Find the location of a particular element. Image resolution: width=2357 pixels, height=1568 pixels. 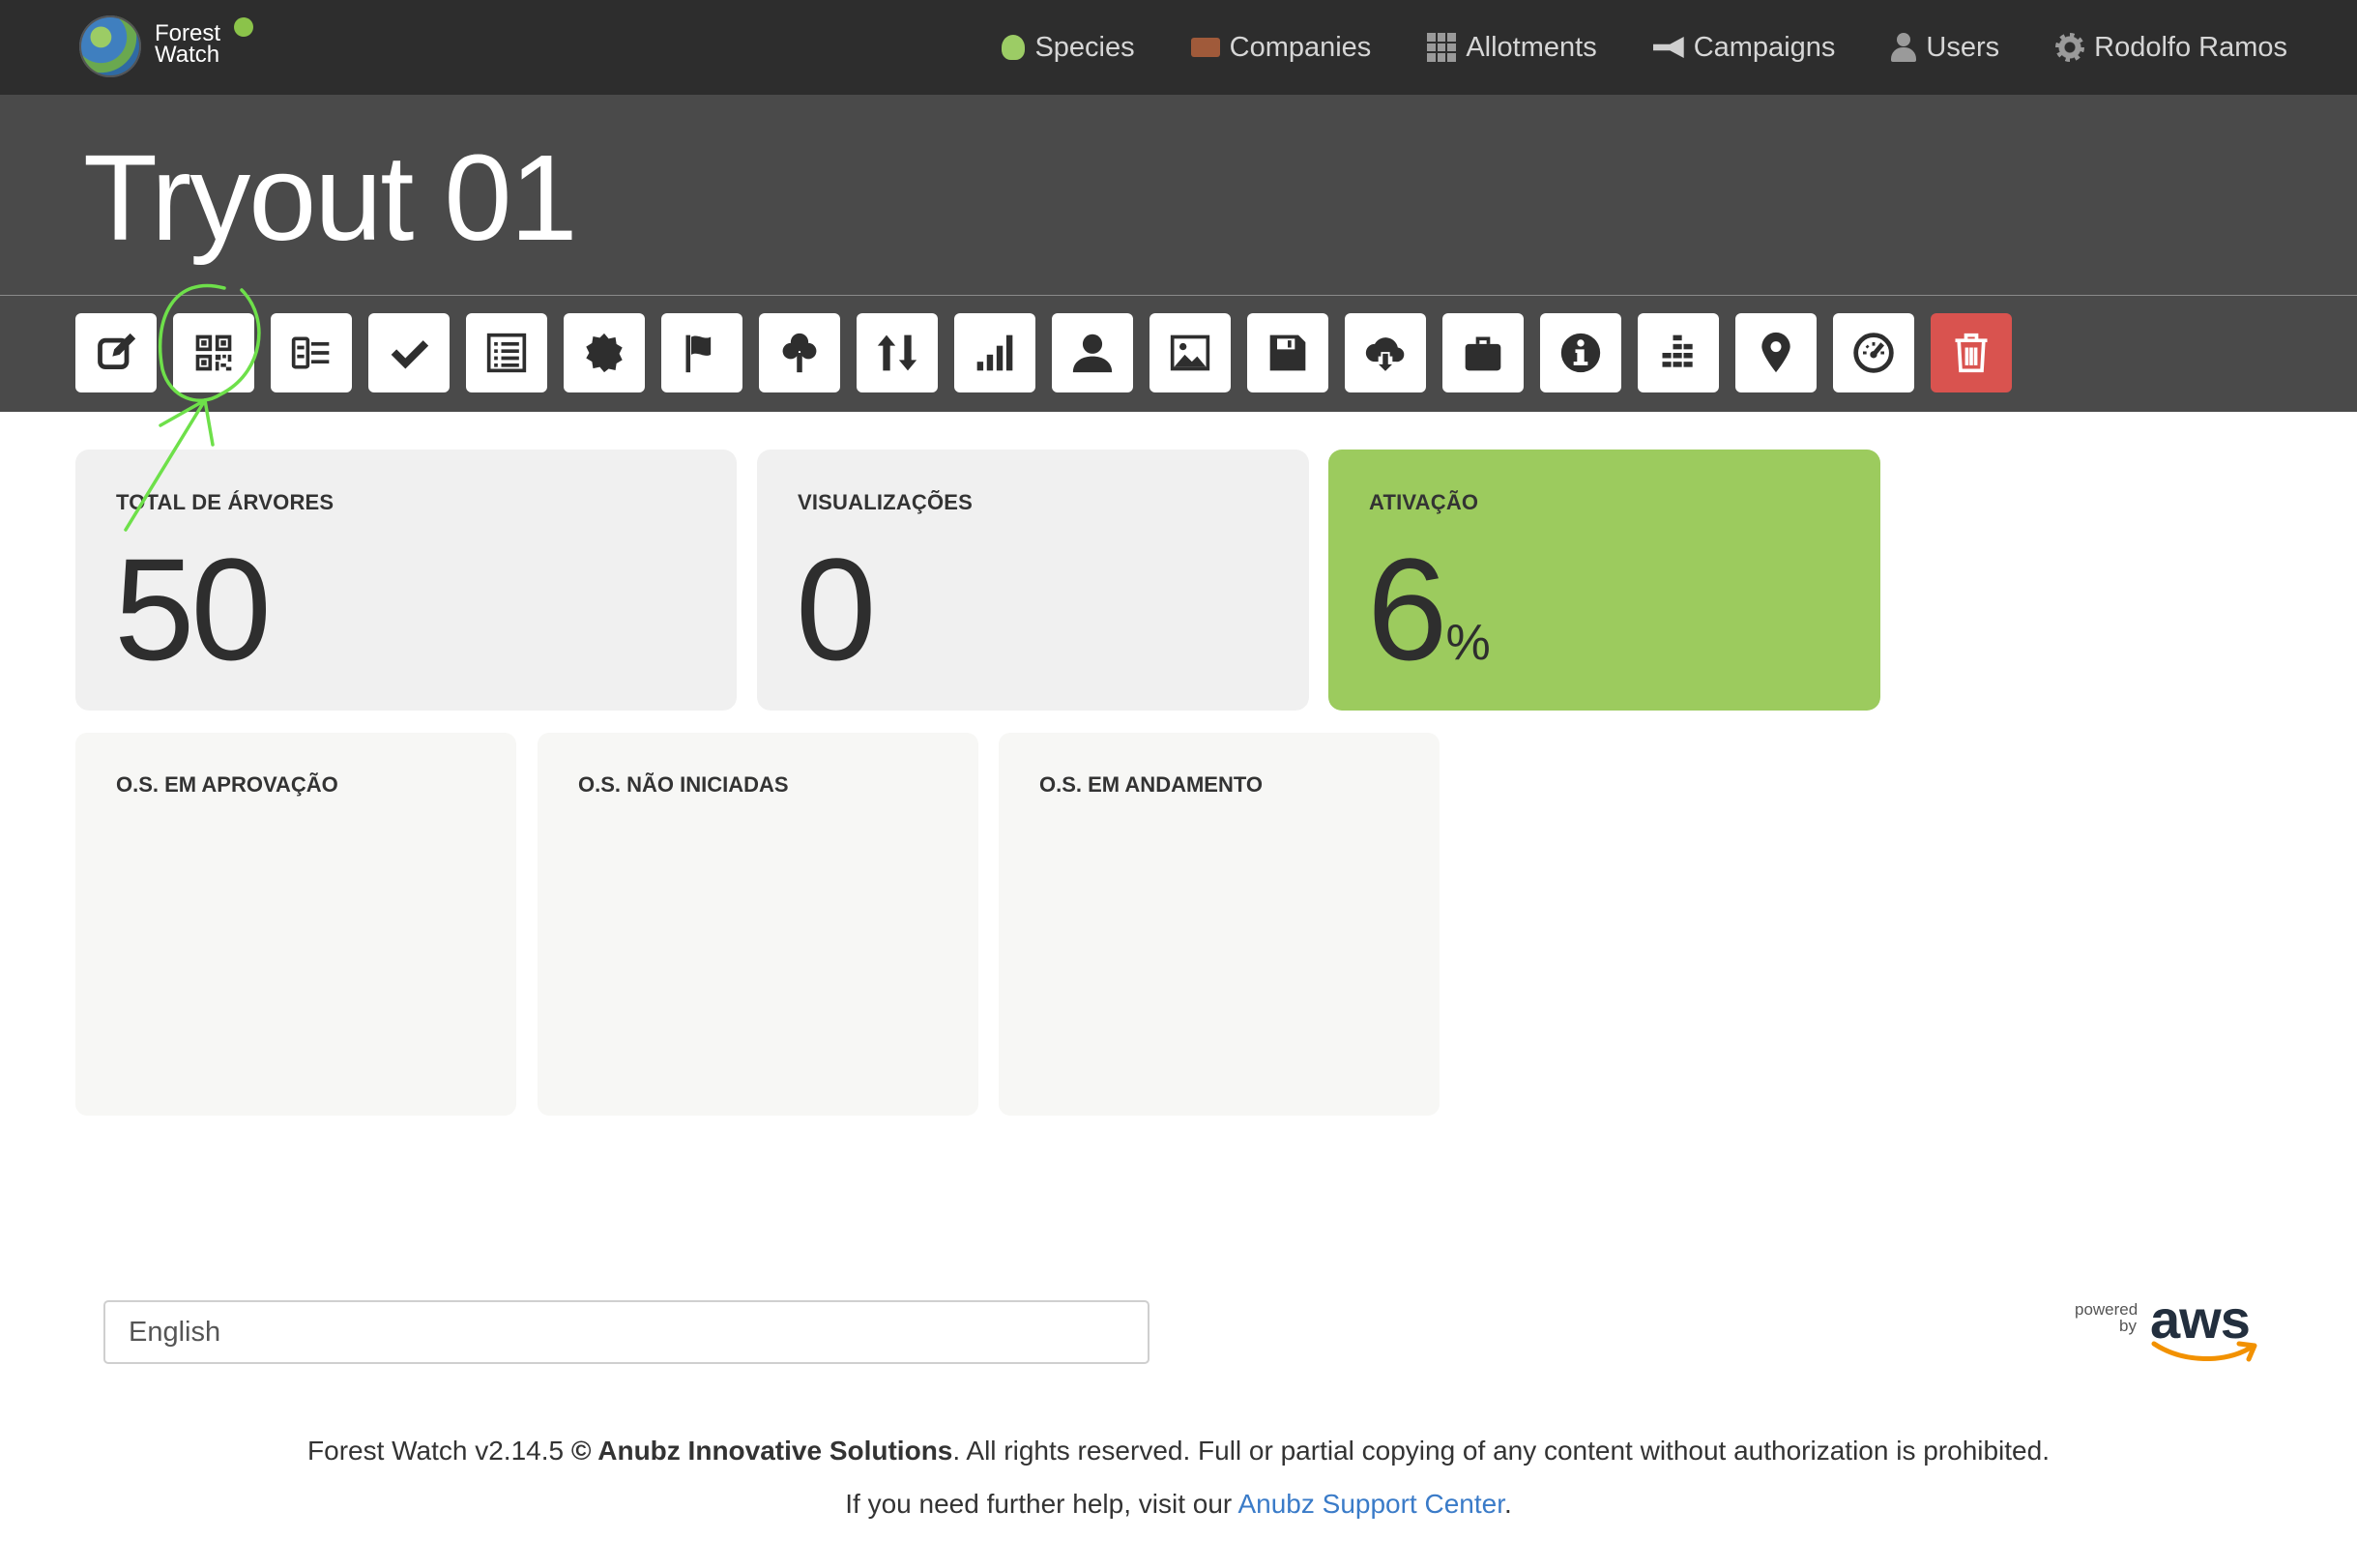

leaf-icon is located at coordinates (1014, 47).